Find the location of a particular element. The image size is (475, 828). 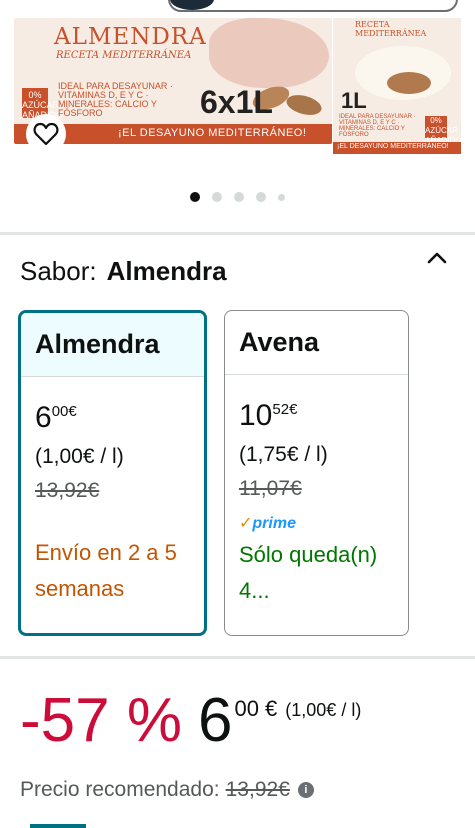

small-sugar-badge: 0% AZÚCAR AÑADIDO is located at coordinates (443, 130).